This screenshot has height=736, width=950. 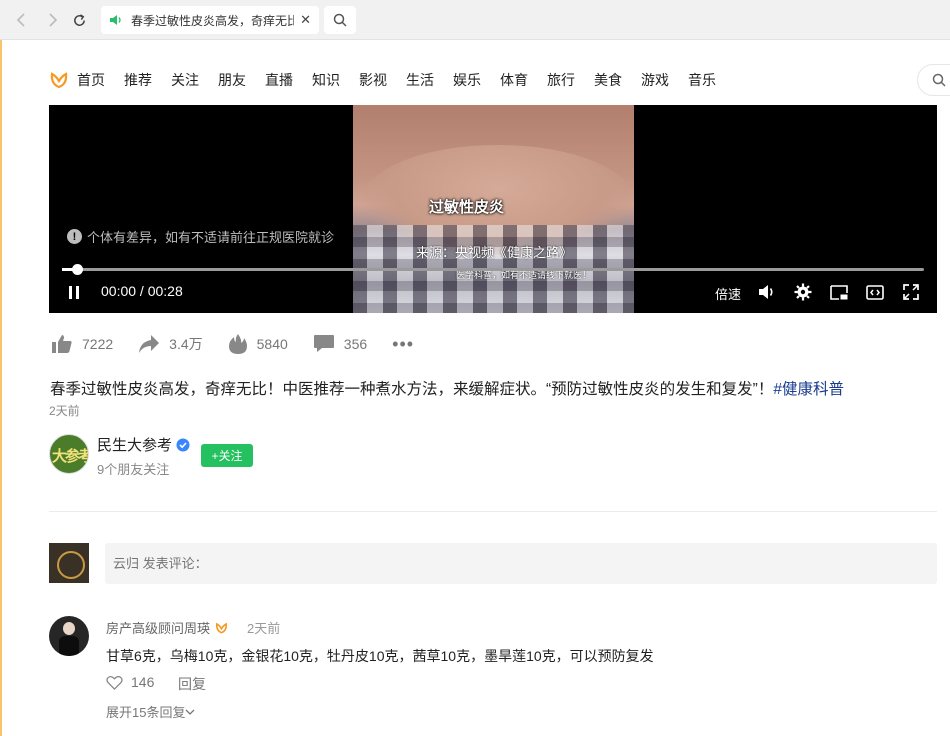 What do you see at coordinates (134, 444) in the screenshot?
I see `author-name: 民生大参考` at bounding box center [134, 444].